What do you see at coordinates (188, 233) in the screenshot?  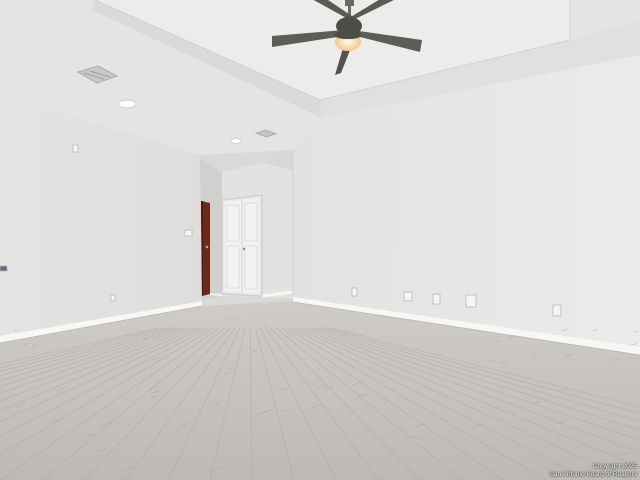 I see `light-switch-icon` at bounding box center [188, 233].